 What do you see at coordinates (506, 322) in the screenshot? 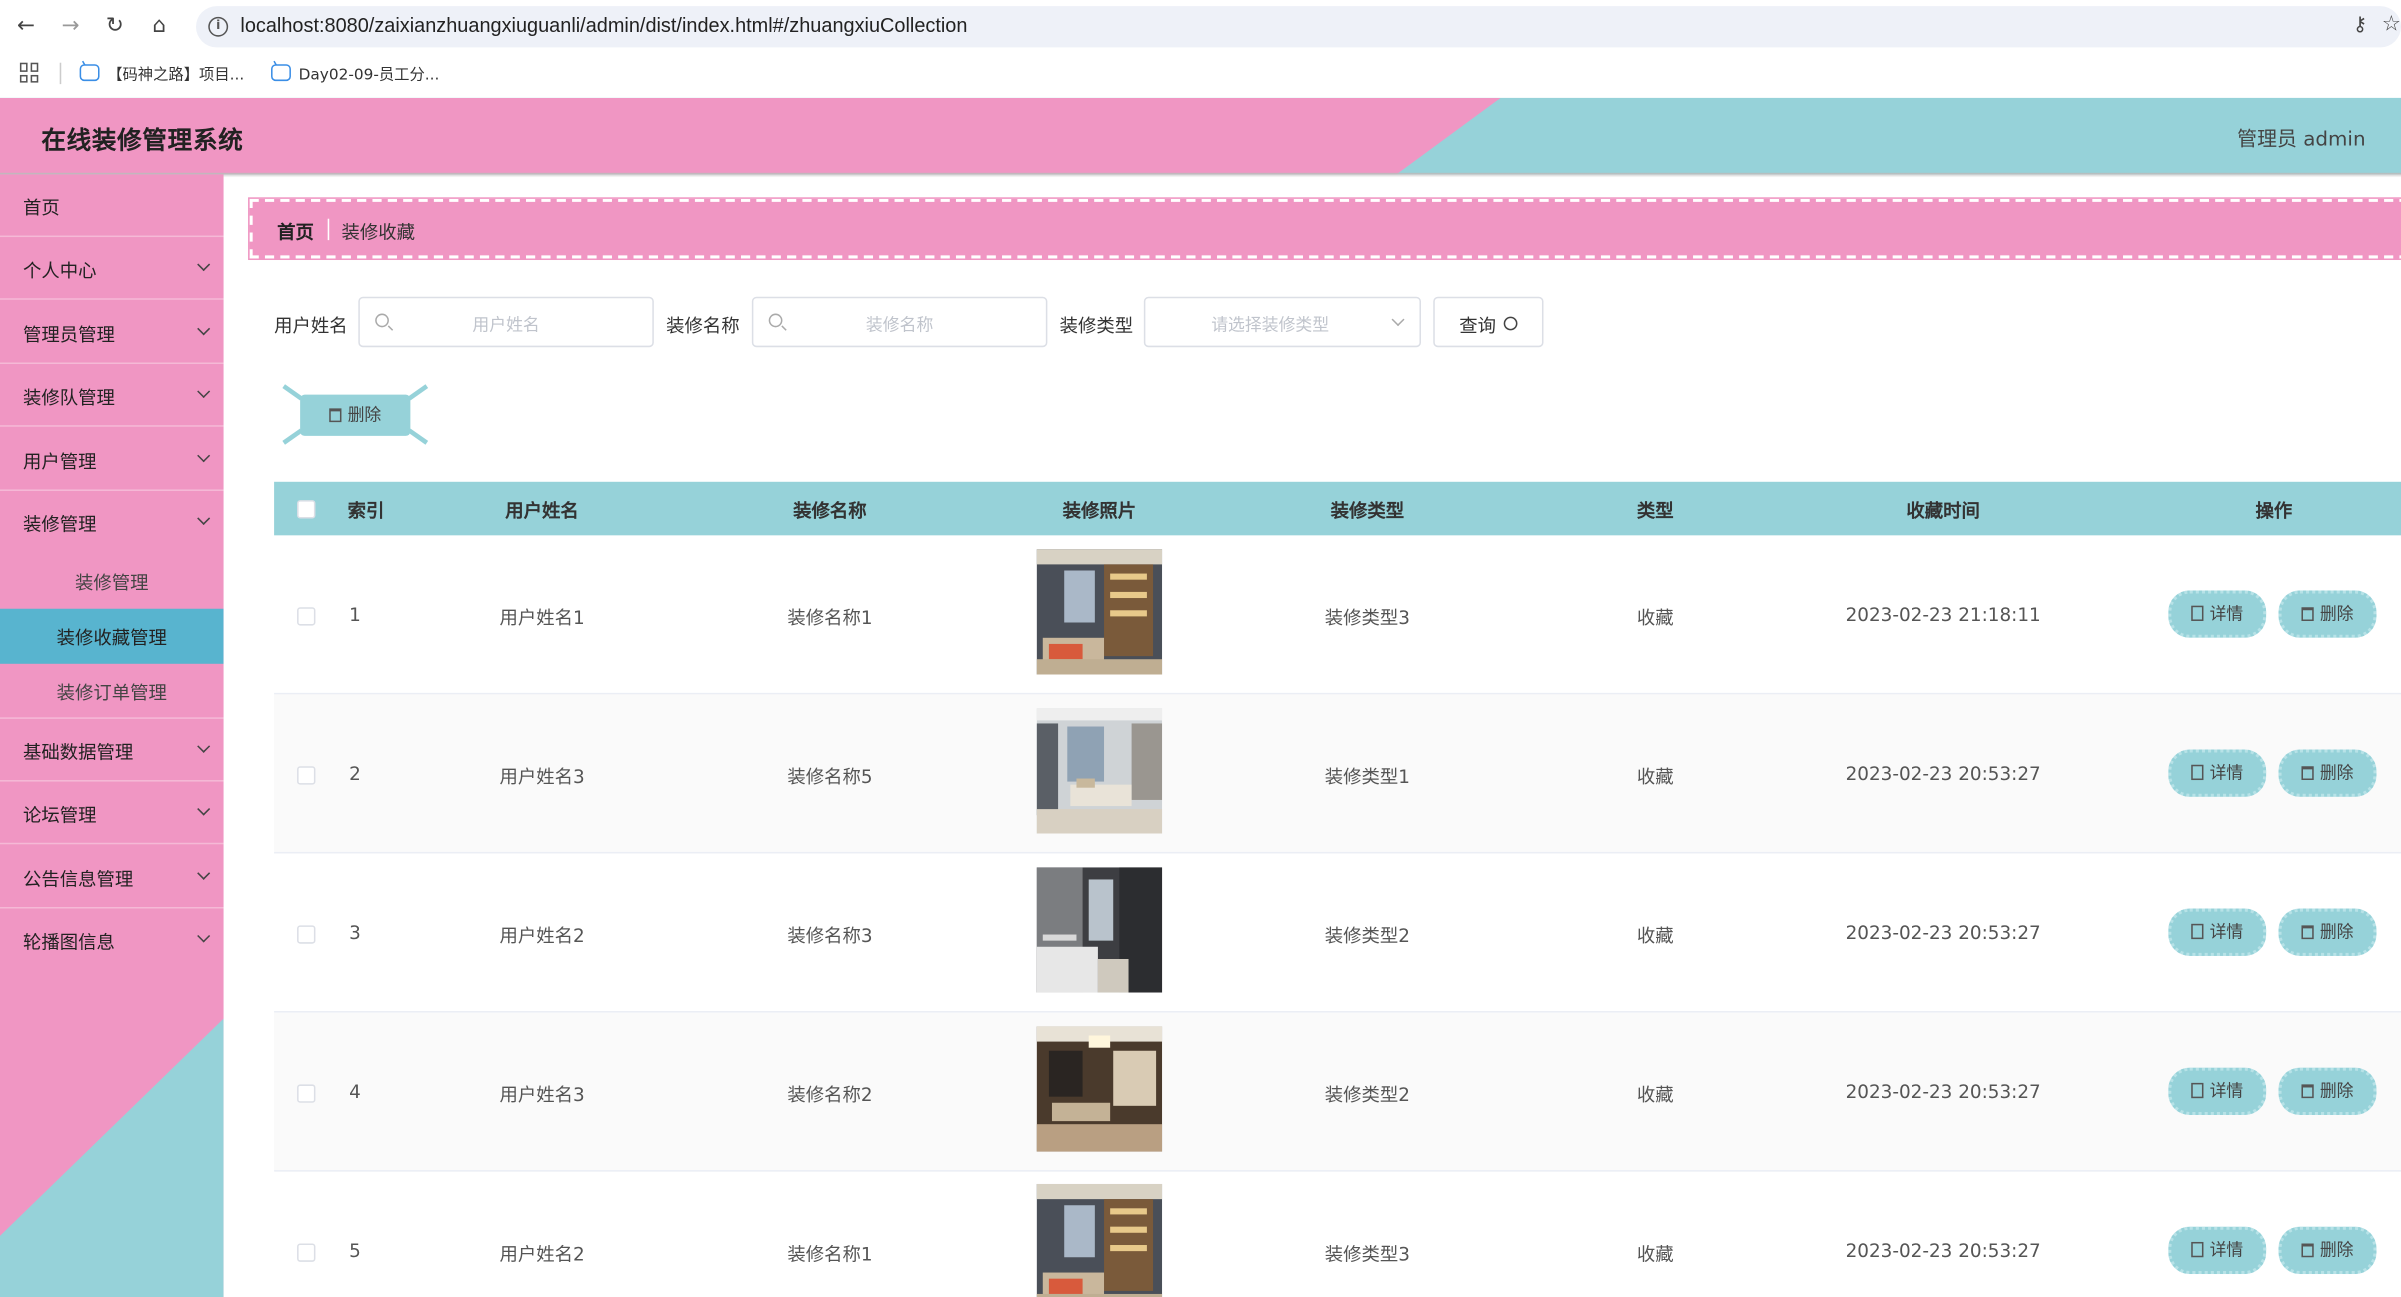
I see `user-name-input: 用户姓名` at bounding box center [506, 322].